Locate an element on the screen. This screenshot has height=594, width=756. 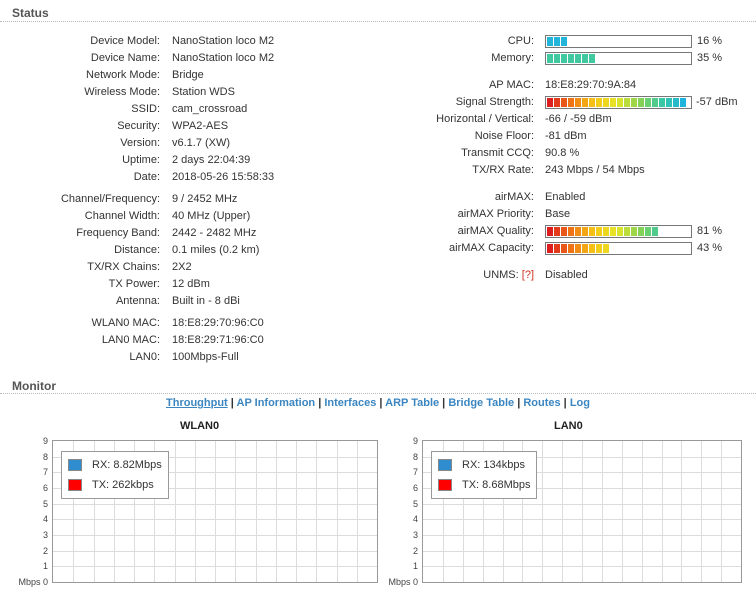
unms-value: Disabled is located at coordinates (566, 275).